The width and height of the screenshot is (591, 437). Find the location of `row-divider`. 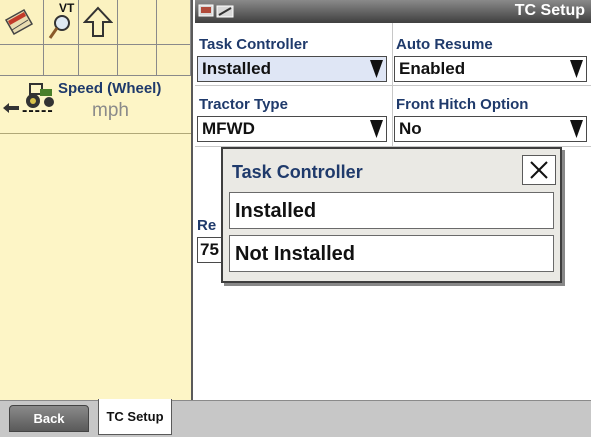

row-divider is located at coordinates (393, 85).